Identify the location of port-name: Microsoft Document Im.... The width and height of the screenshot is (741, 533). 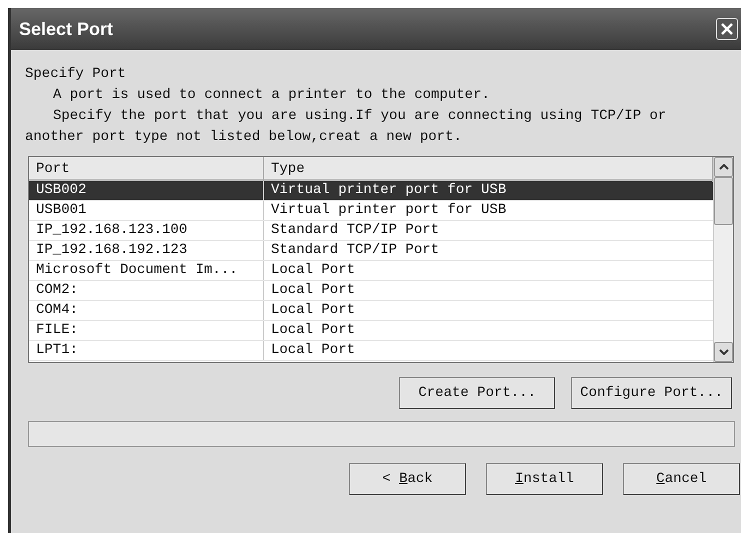
(146, 270).